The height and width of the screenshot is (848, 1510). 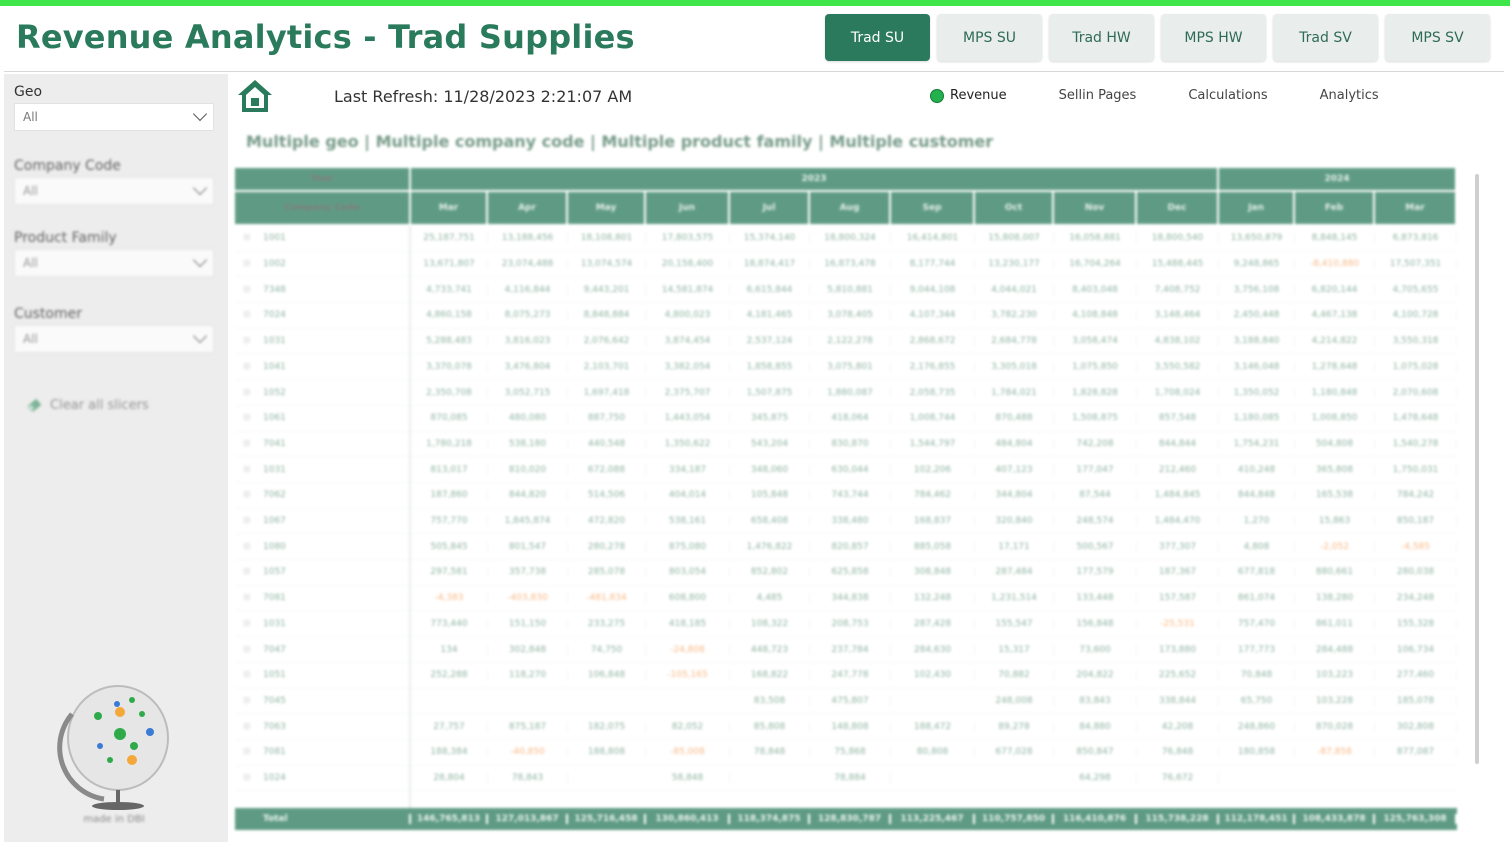 I want to click on table-cell: 187,367, so click(x=1178, y=572).